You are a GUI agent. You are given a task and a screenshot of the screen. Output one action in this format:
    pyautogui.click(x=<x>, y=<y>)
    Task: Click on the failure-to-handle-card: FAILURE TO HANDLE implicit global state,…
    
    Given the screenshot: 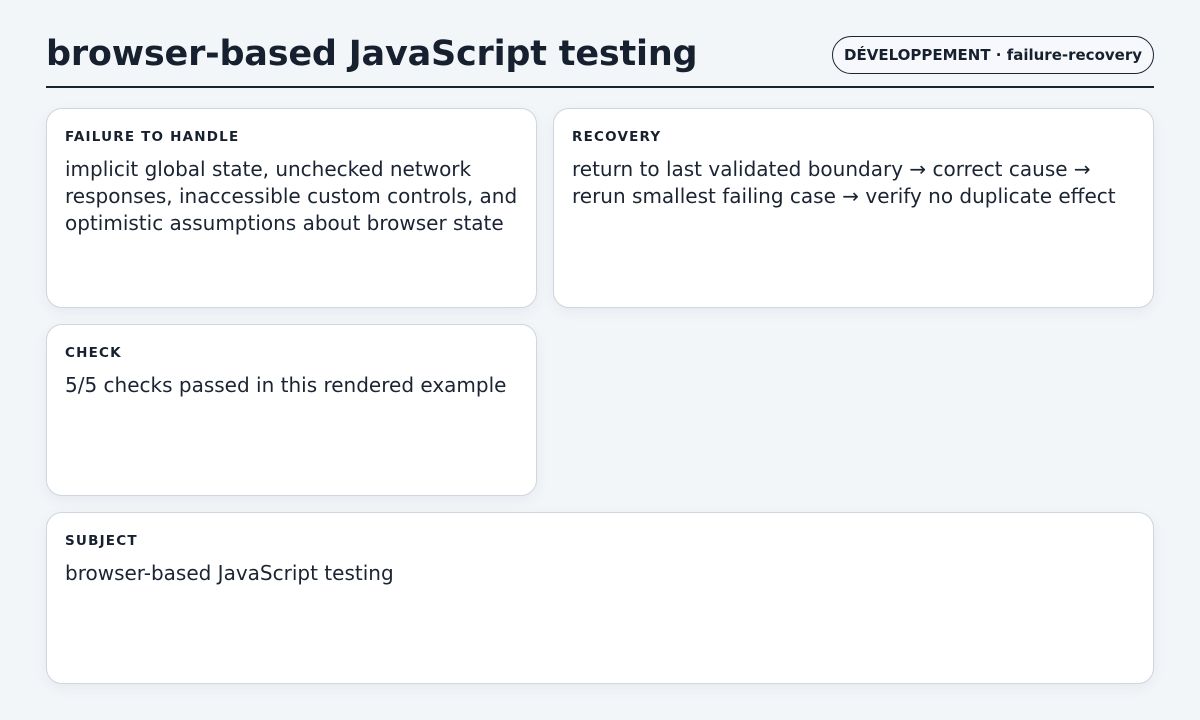 What is the action you would take?
    pyautogui.click(x=291, y=208)
    